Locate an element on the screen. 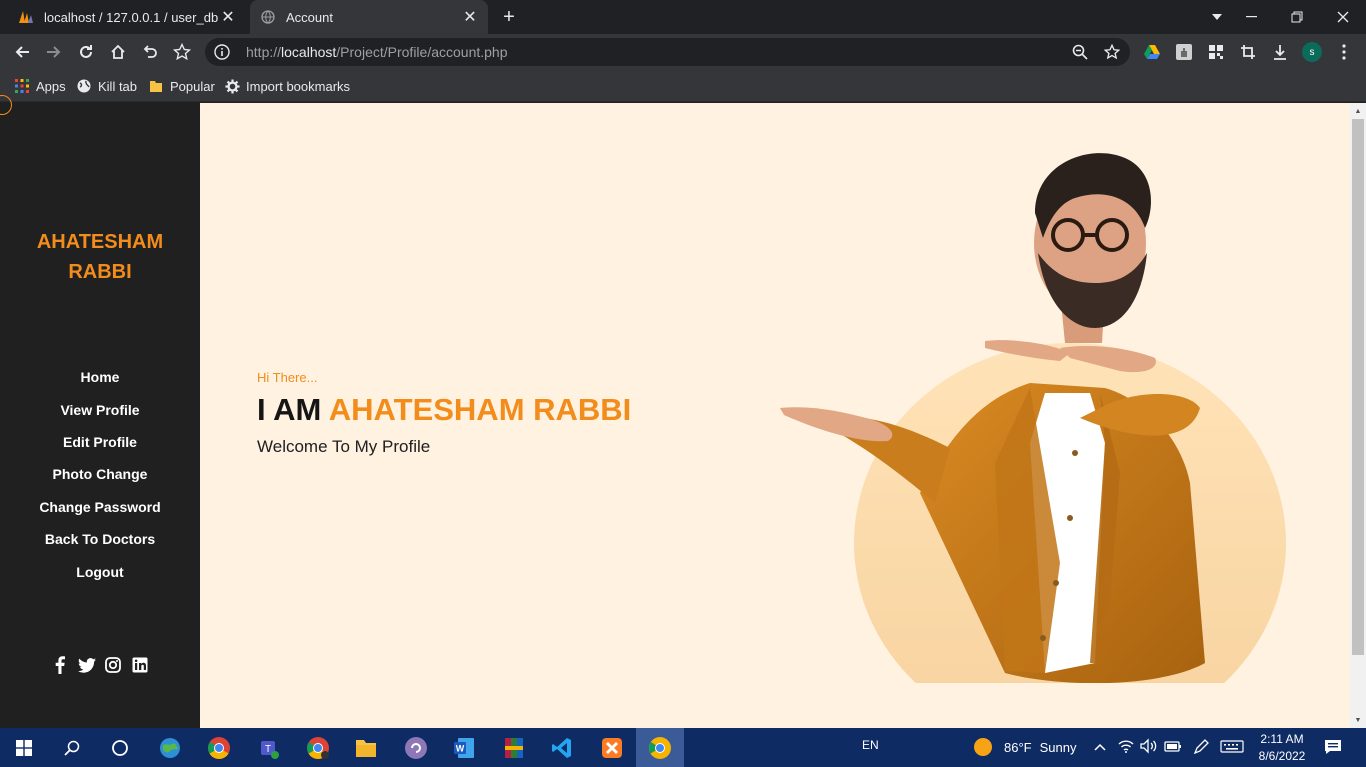  social-links is located at coordinates (100, 665).